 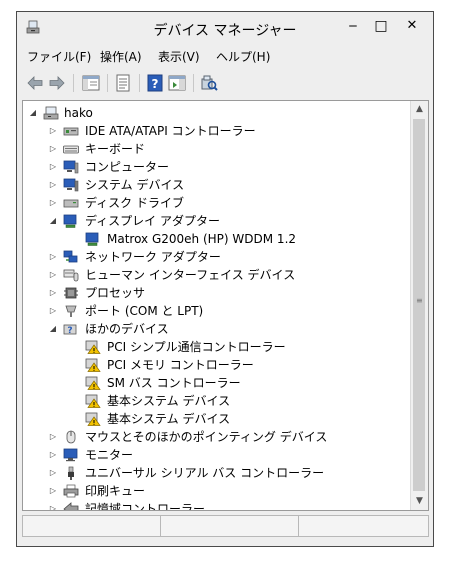 What do you see at coordinates (174, 383) in the screenshot?
I see `device-label: SM バス コントローラー` at bounding box center [174, 383].